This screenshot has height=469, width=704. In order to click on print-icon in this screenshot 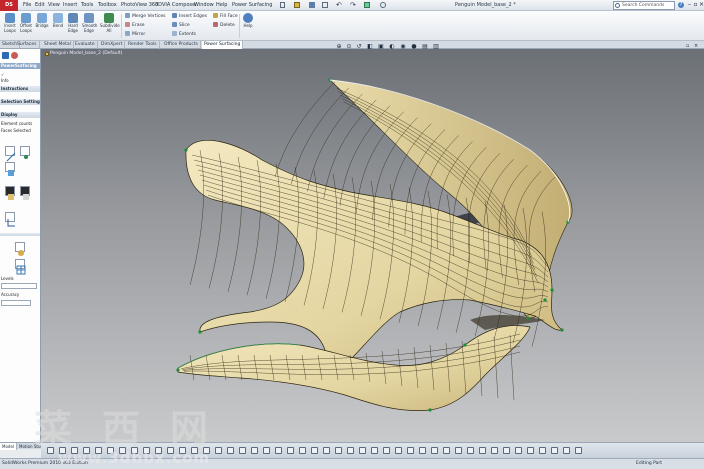, I will do `click(325, 5)`.